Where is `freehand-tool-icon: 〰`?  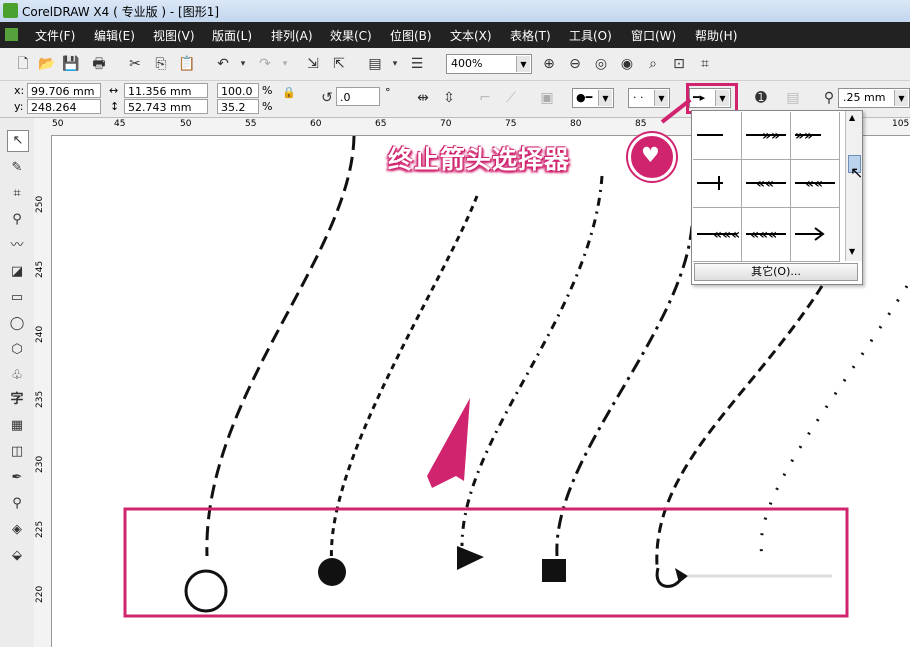 freehand-tool-icon: 〰 is located at coordinates (17, 246).